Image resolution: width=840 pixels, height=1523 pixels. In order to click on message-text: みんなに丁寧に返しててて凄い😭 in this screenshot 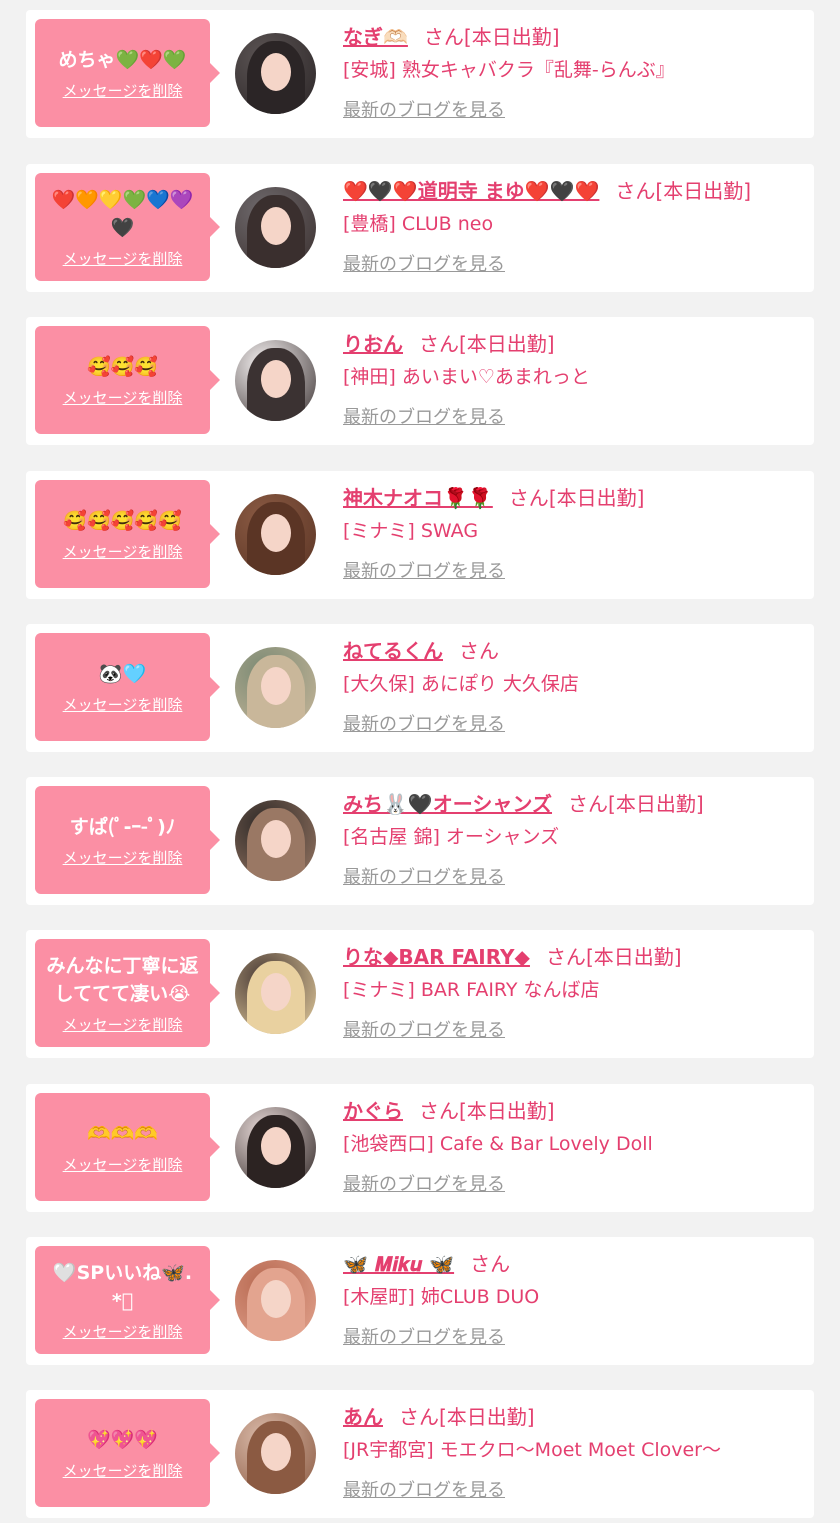, I will do `click(122, 979)`.